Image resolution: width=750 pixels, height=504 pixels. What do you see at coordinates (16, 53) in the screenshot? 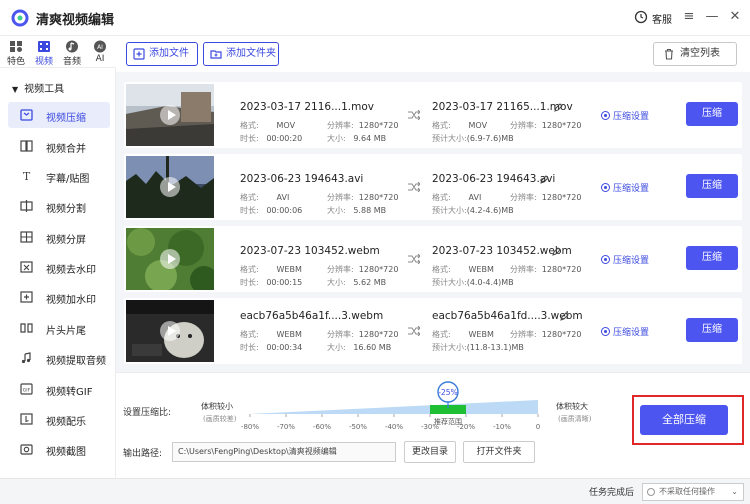
I see `tab-featured: 特色` at bounding box center [16, 53].